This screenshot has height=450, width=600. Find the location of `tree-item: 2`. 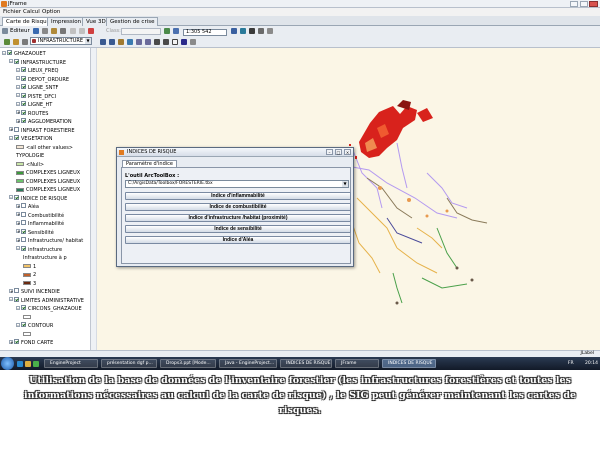

tree-item: 2 is located at coordinates (29, 275).